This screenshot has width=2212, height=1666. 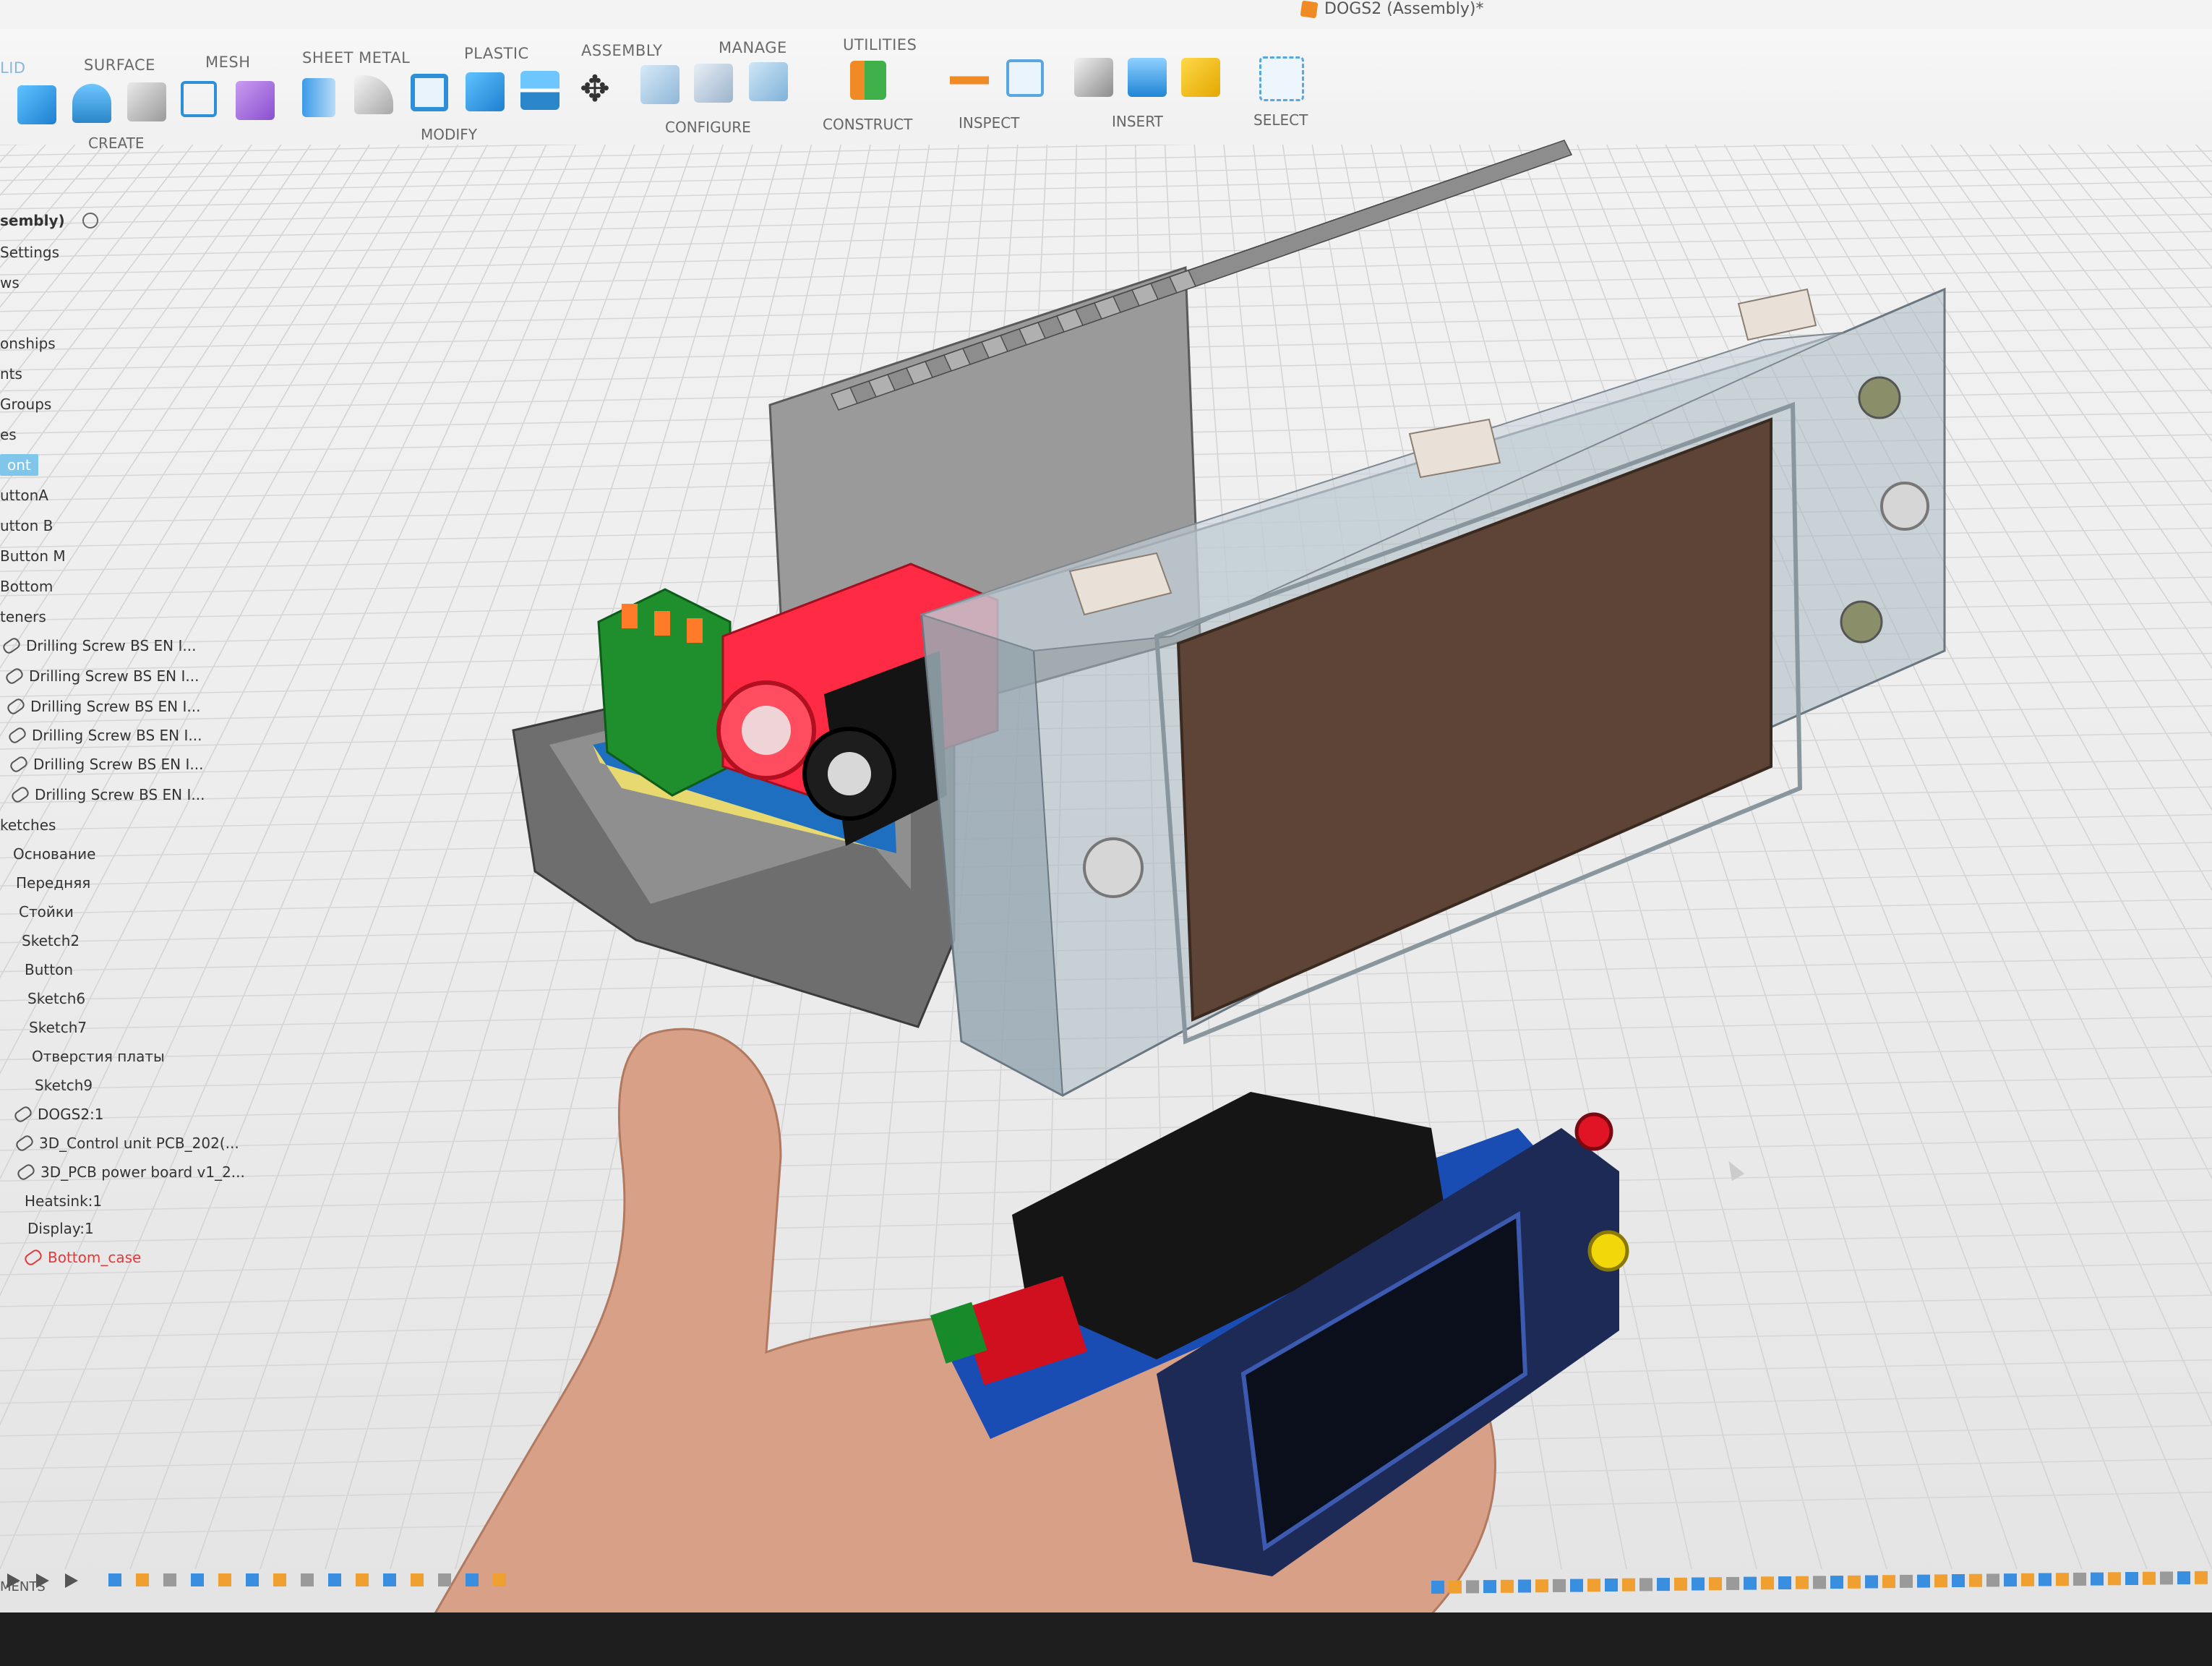 What do you see at coordinates (1593, 1132) in the screenshot?
I see `physical-red-terminal` at bounding box center [1593, 1132].